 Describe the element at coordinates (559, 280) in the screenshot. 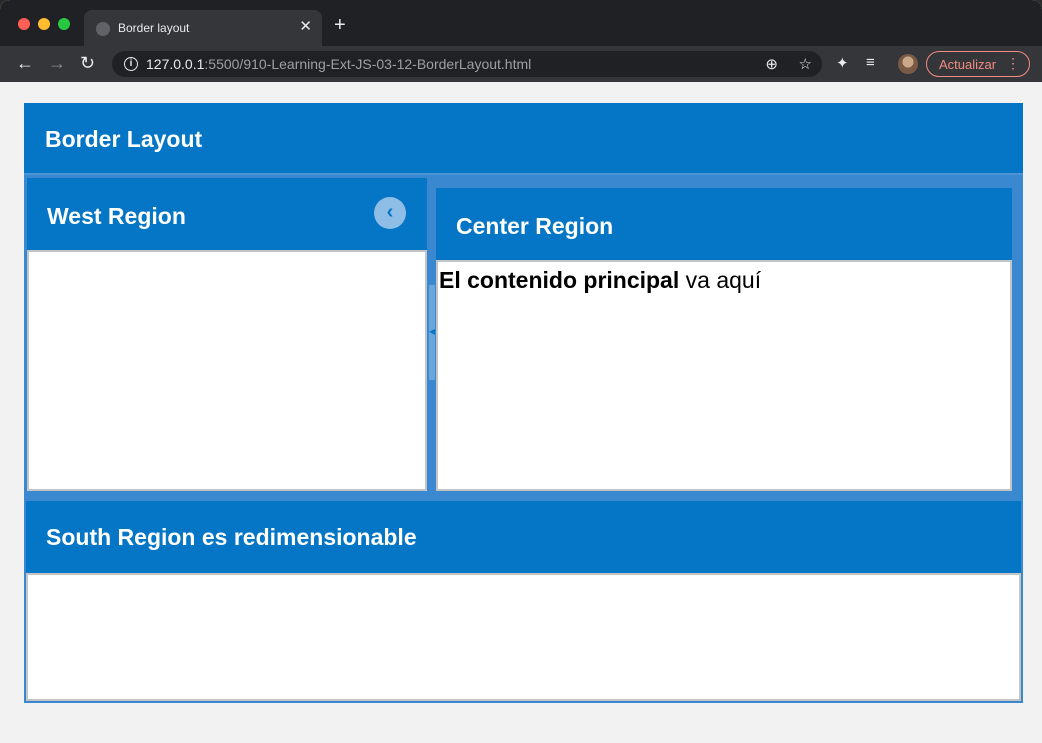

I see `center-content-strong: El contenido principal` at that location.